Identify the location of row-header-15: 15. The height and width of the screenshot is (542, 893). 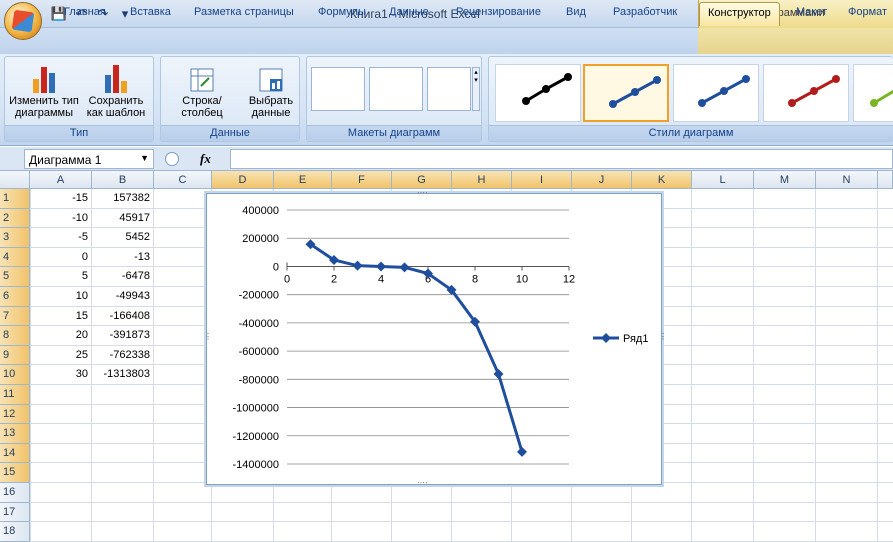
(15, 473).